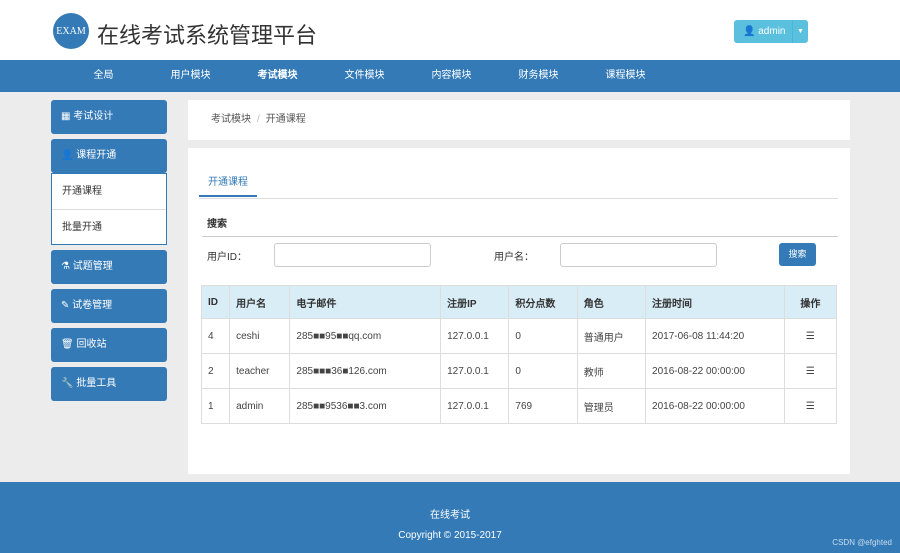 This screenshot has height=553, width=900. What do you see at coordinates (260, 371) in the screenshot?
I see `table-cell: teacher` at bounding box center [260, 371].